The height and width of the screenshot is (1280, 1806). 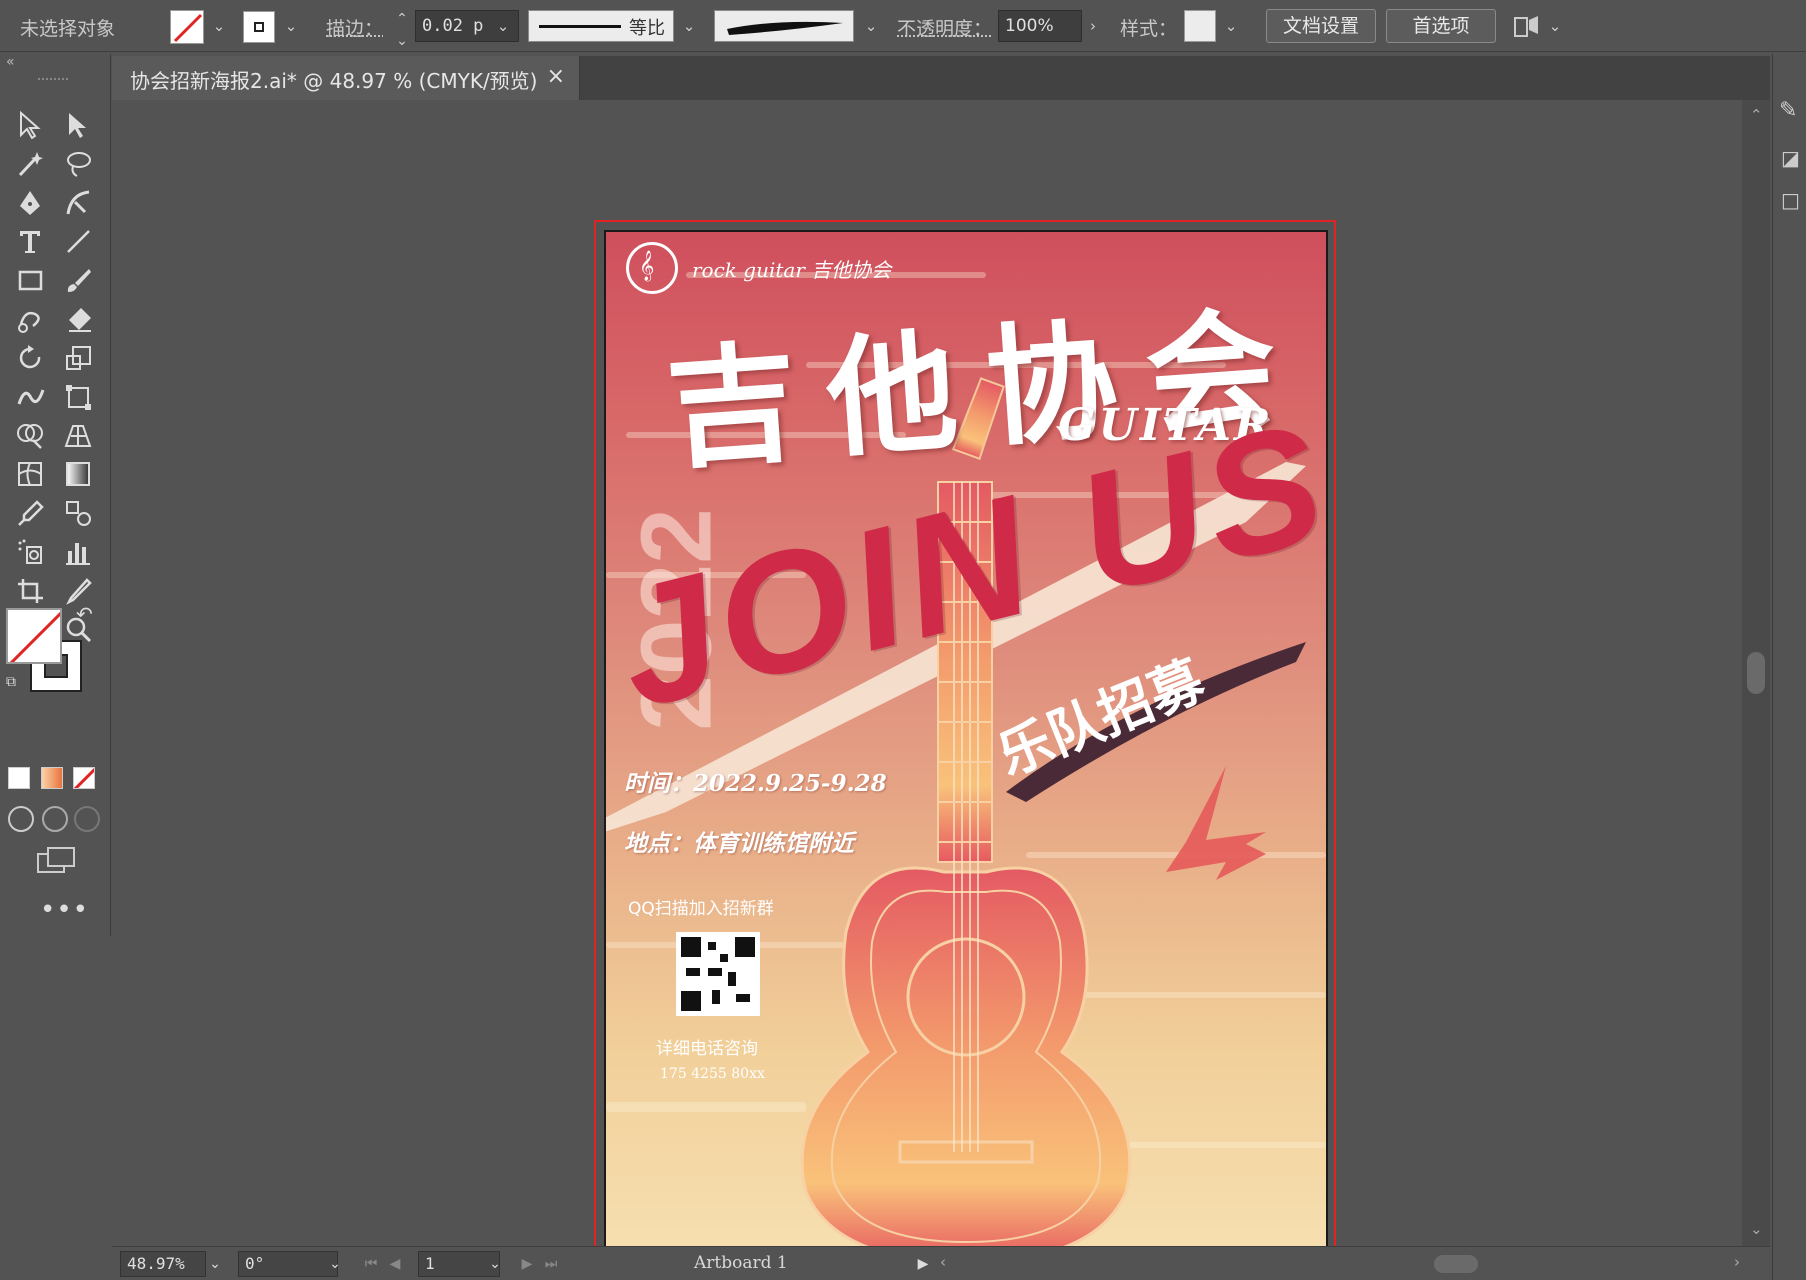 What do you see at coordinates (1321, 26) in the screenshot?
I see `document-setup-button: 文档设置` at bounding box center [1321, 26].